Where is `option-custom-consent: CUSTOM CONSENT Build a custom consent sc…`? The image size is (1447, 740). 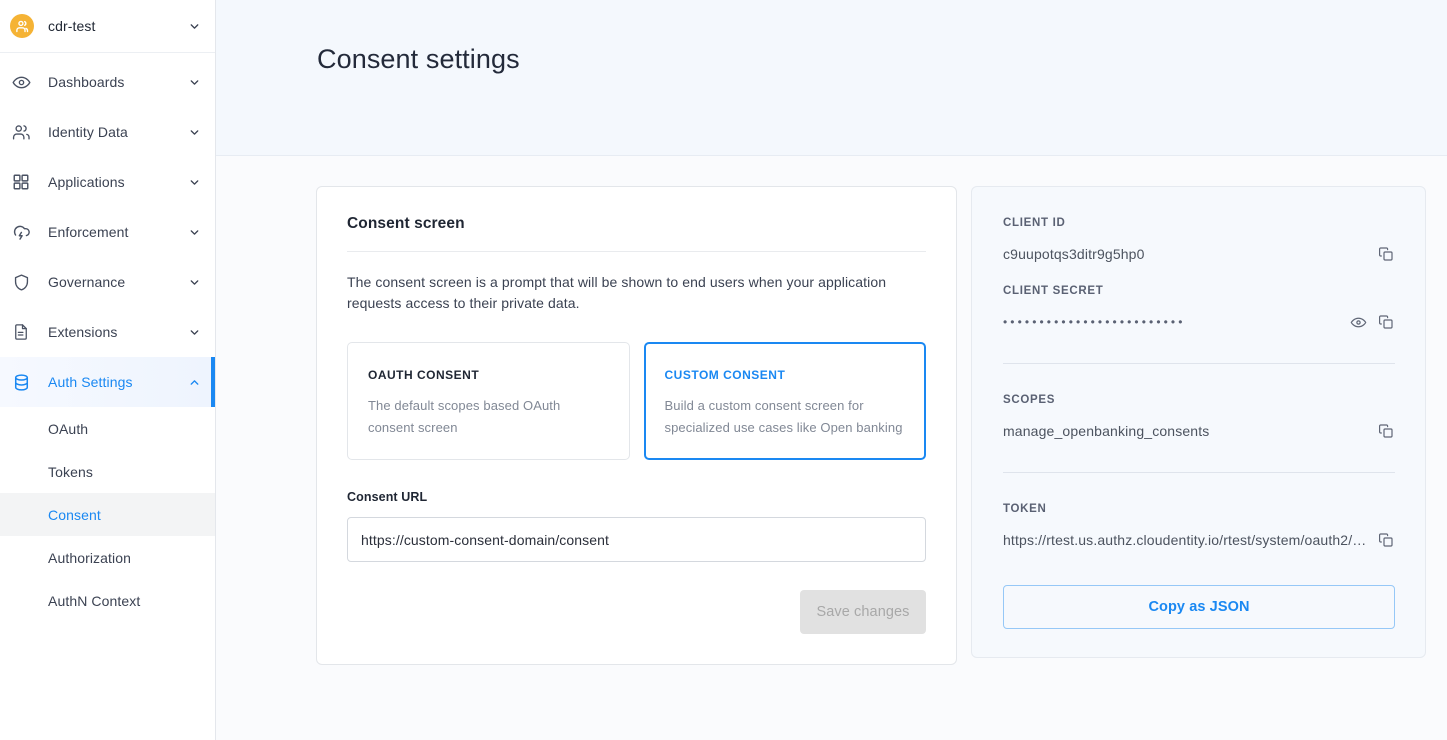
option-custom-consent: CUSTOM CONSENT Build a custom consent sc… is located at coordinates (784, 401).